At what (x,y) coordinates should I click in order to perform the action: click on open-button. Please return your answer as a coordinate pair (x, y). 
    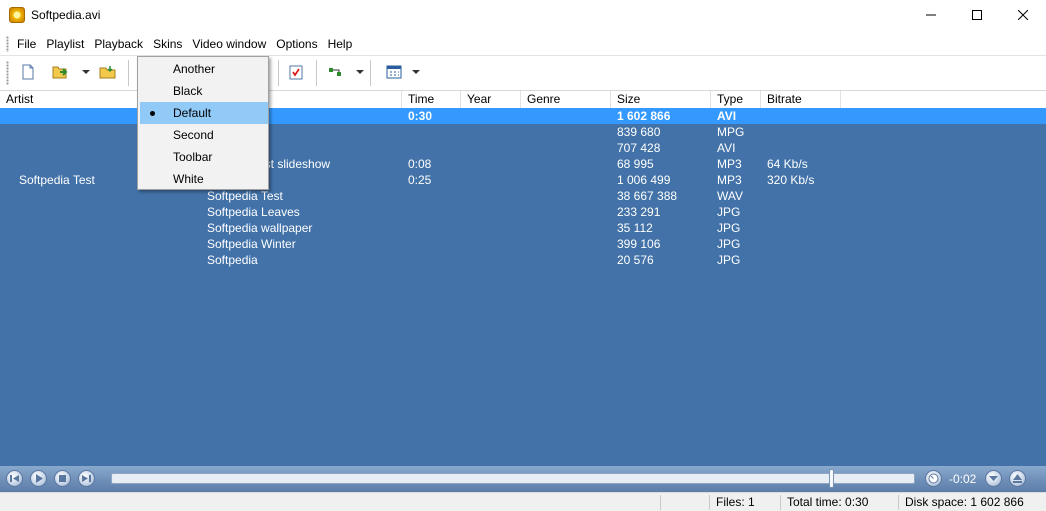
    Looking at the image, I should click on (60, 72).